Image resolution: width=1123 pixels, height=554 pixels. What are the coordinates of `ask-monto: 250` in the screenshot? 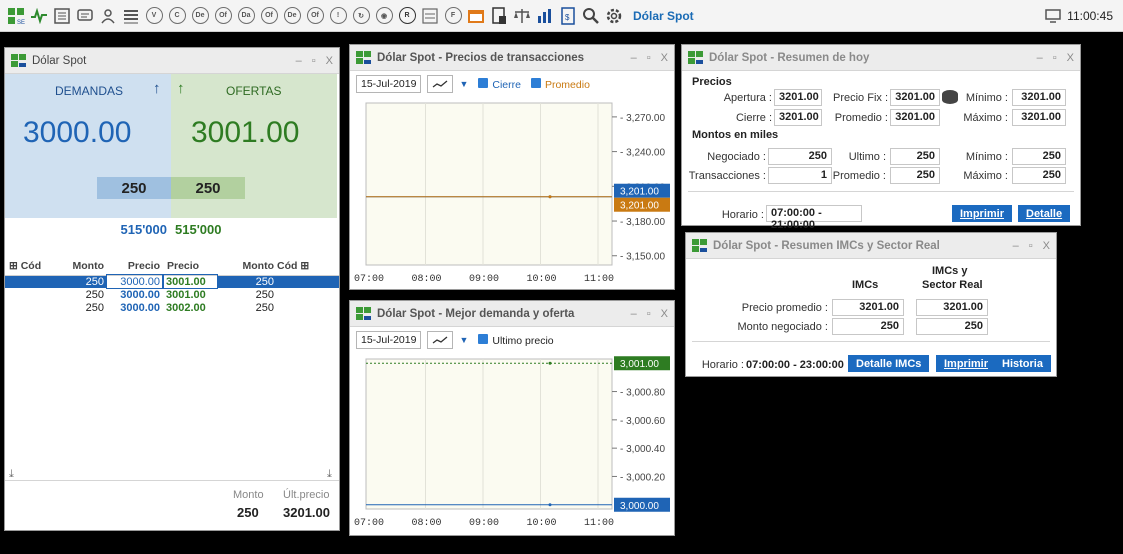 It's located at (264, 294).